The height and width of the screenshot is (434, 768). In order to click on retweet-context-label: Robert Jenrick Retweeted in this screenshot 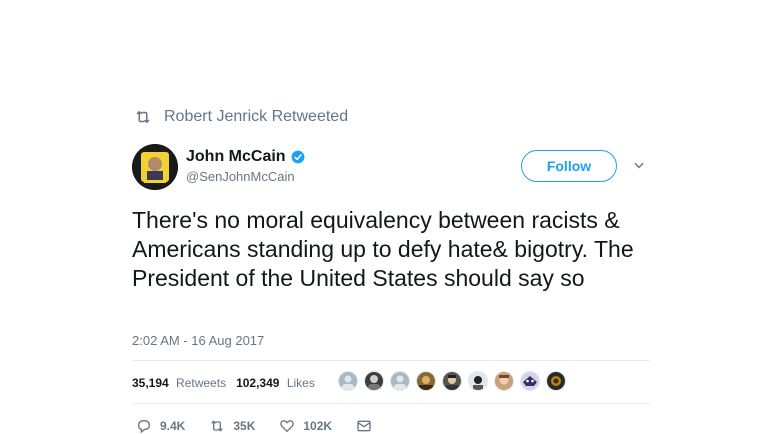, I will do `click(256, 117)`.